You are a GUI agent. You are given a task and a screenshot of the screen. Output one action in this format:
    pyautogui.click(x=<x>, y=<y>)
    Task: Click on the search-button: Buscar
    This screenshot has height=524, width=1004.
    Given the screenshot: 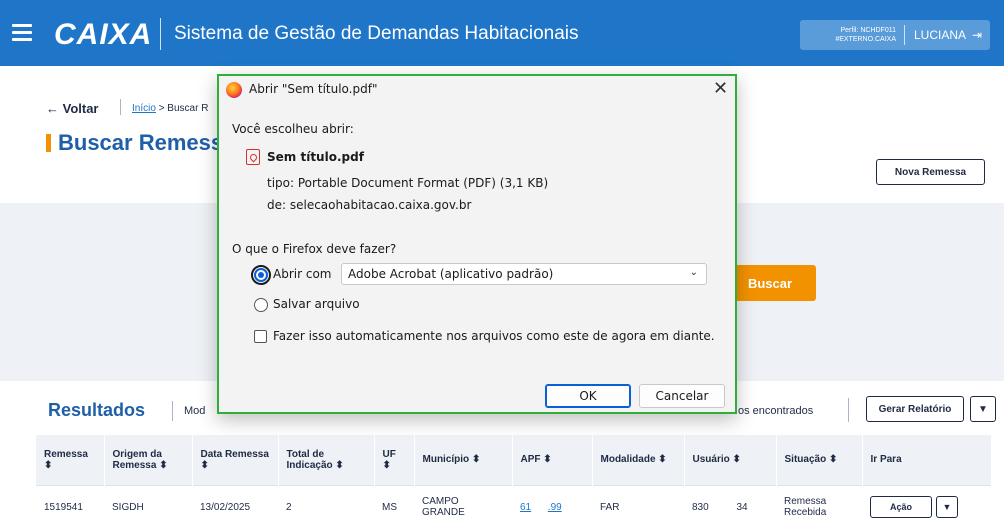 What is the action you would take?
    pyautogui.click(x=770, y=283)
    